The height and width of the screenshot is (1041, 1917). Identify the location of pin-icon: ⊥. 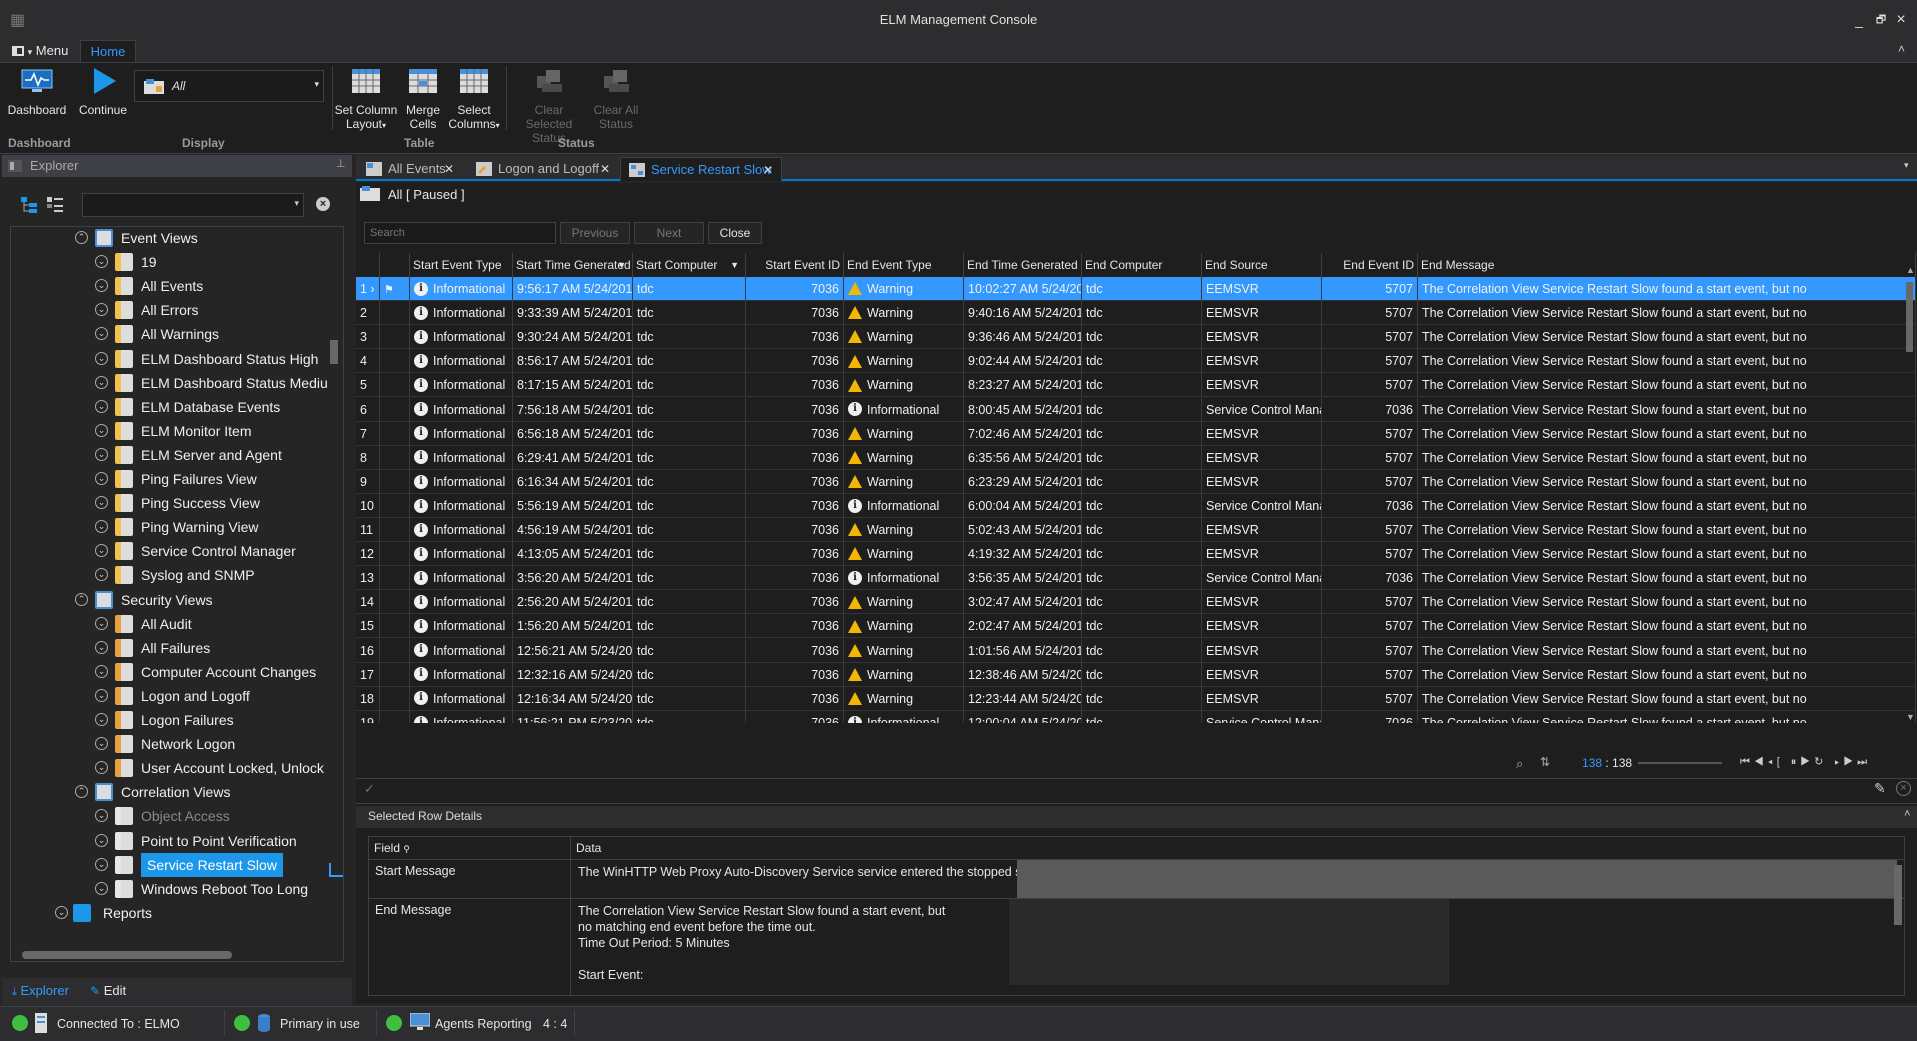
(341, 163).